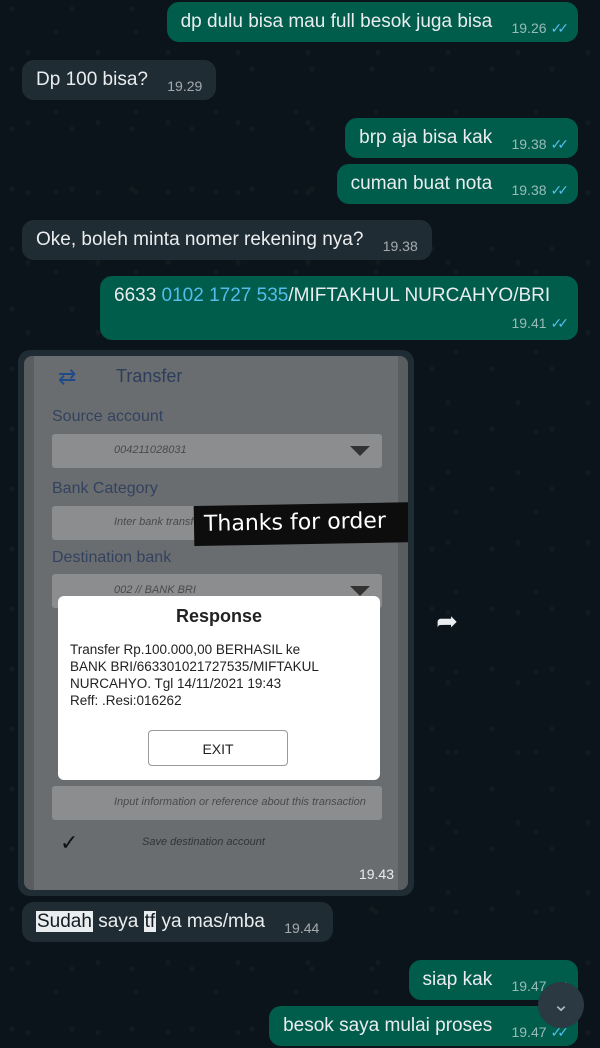 This screenshot has width=600, height=1048. I want to click on message-text: besok saya mulai proses, so click(388, 1025).